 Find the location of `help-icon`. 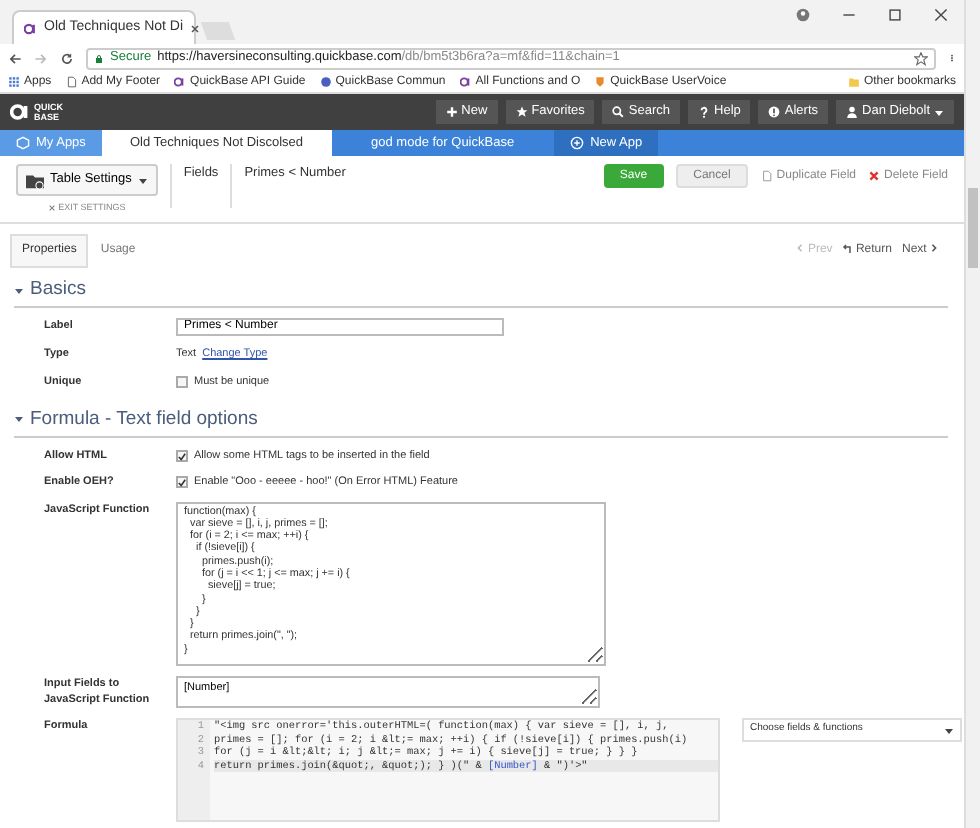

help-icon is located at coordinates (704, 112).